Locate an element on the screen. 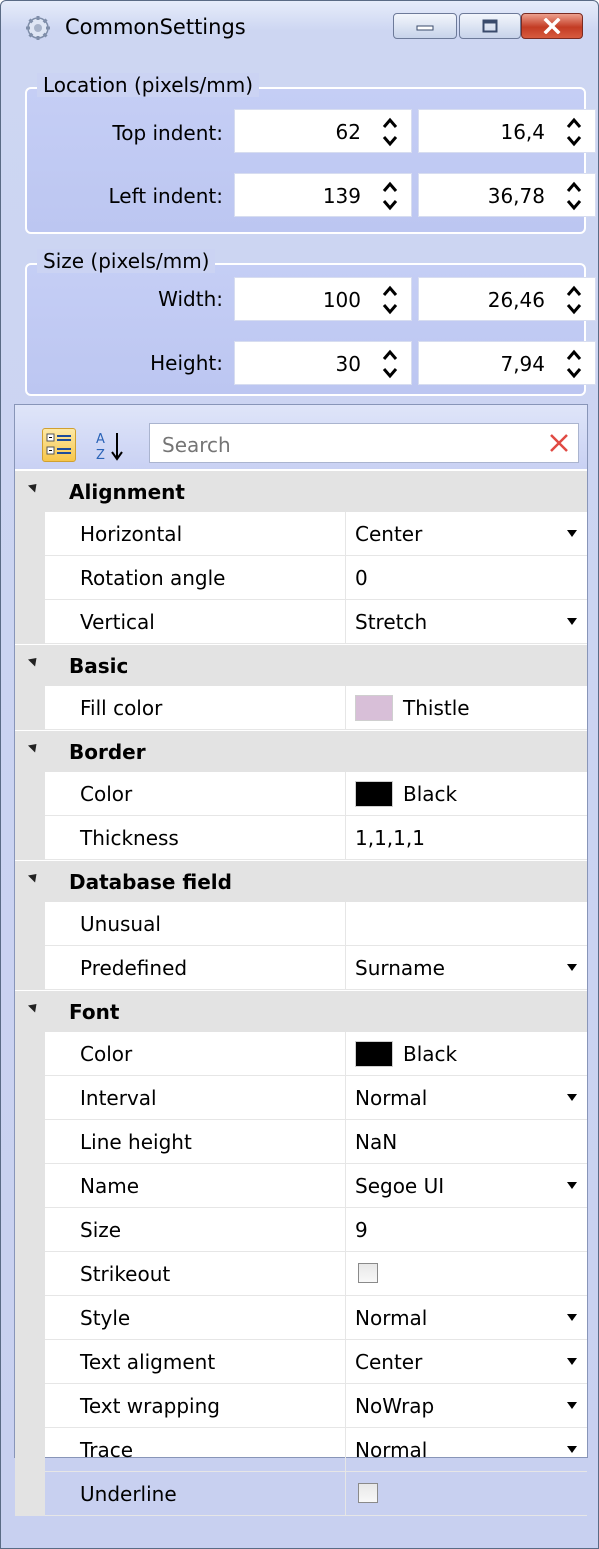 This screenshot has height=1549, width=599. property-row: Style Normal is located at coordinates (301, 1318).